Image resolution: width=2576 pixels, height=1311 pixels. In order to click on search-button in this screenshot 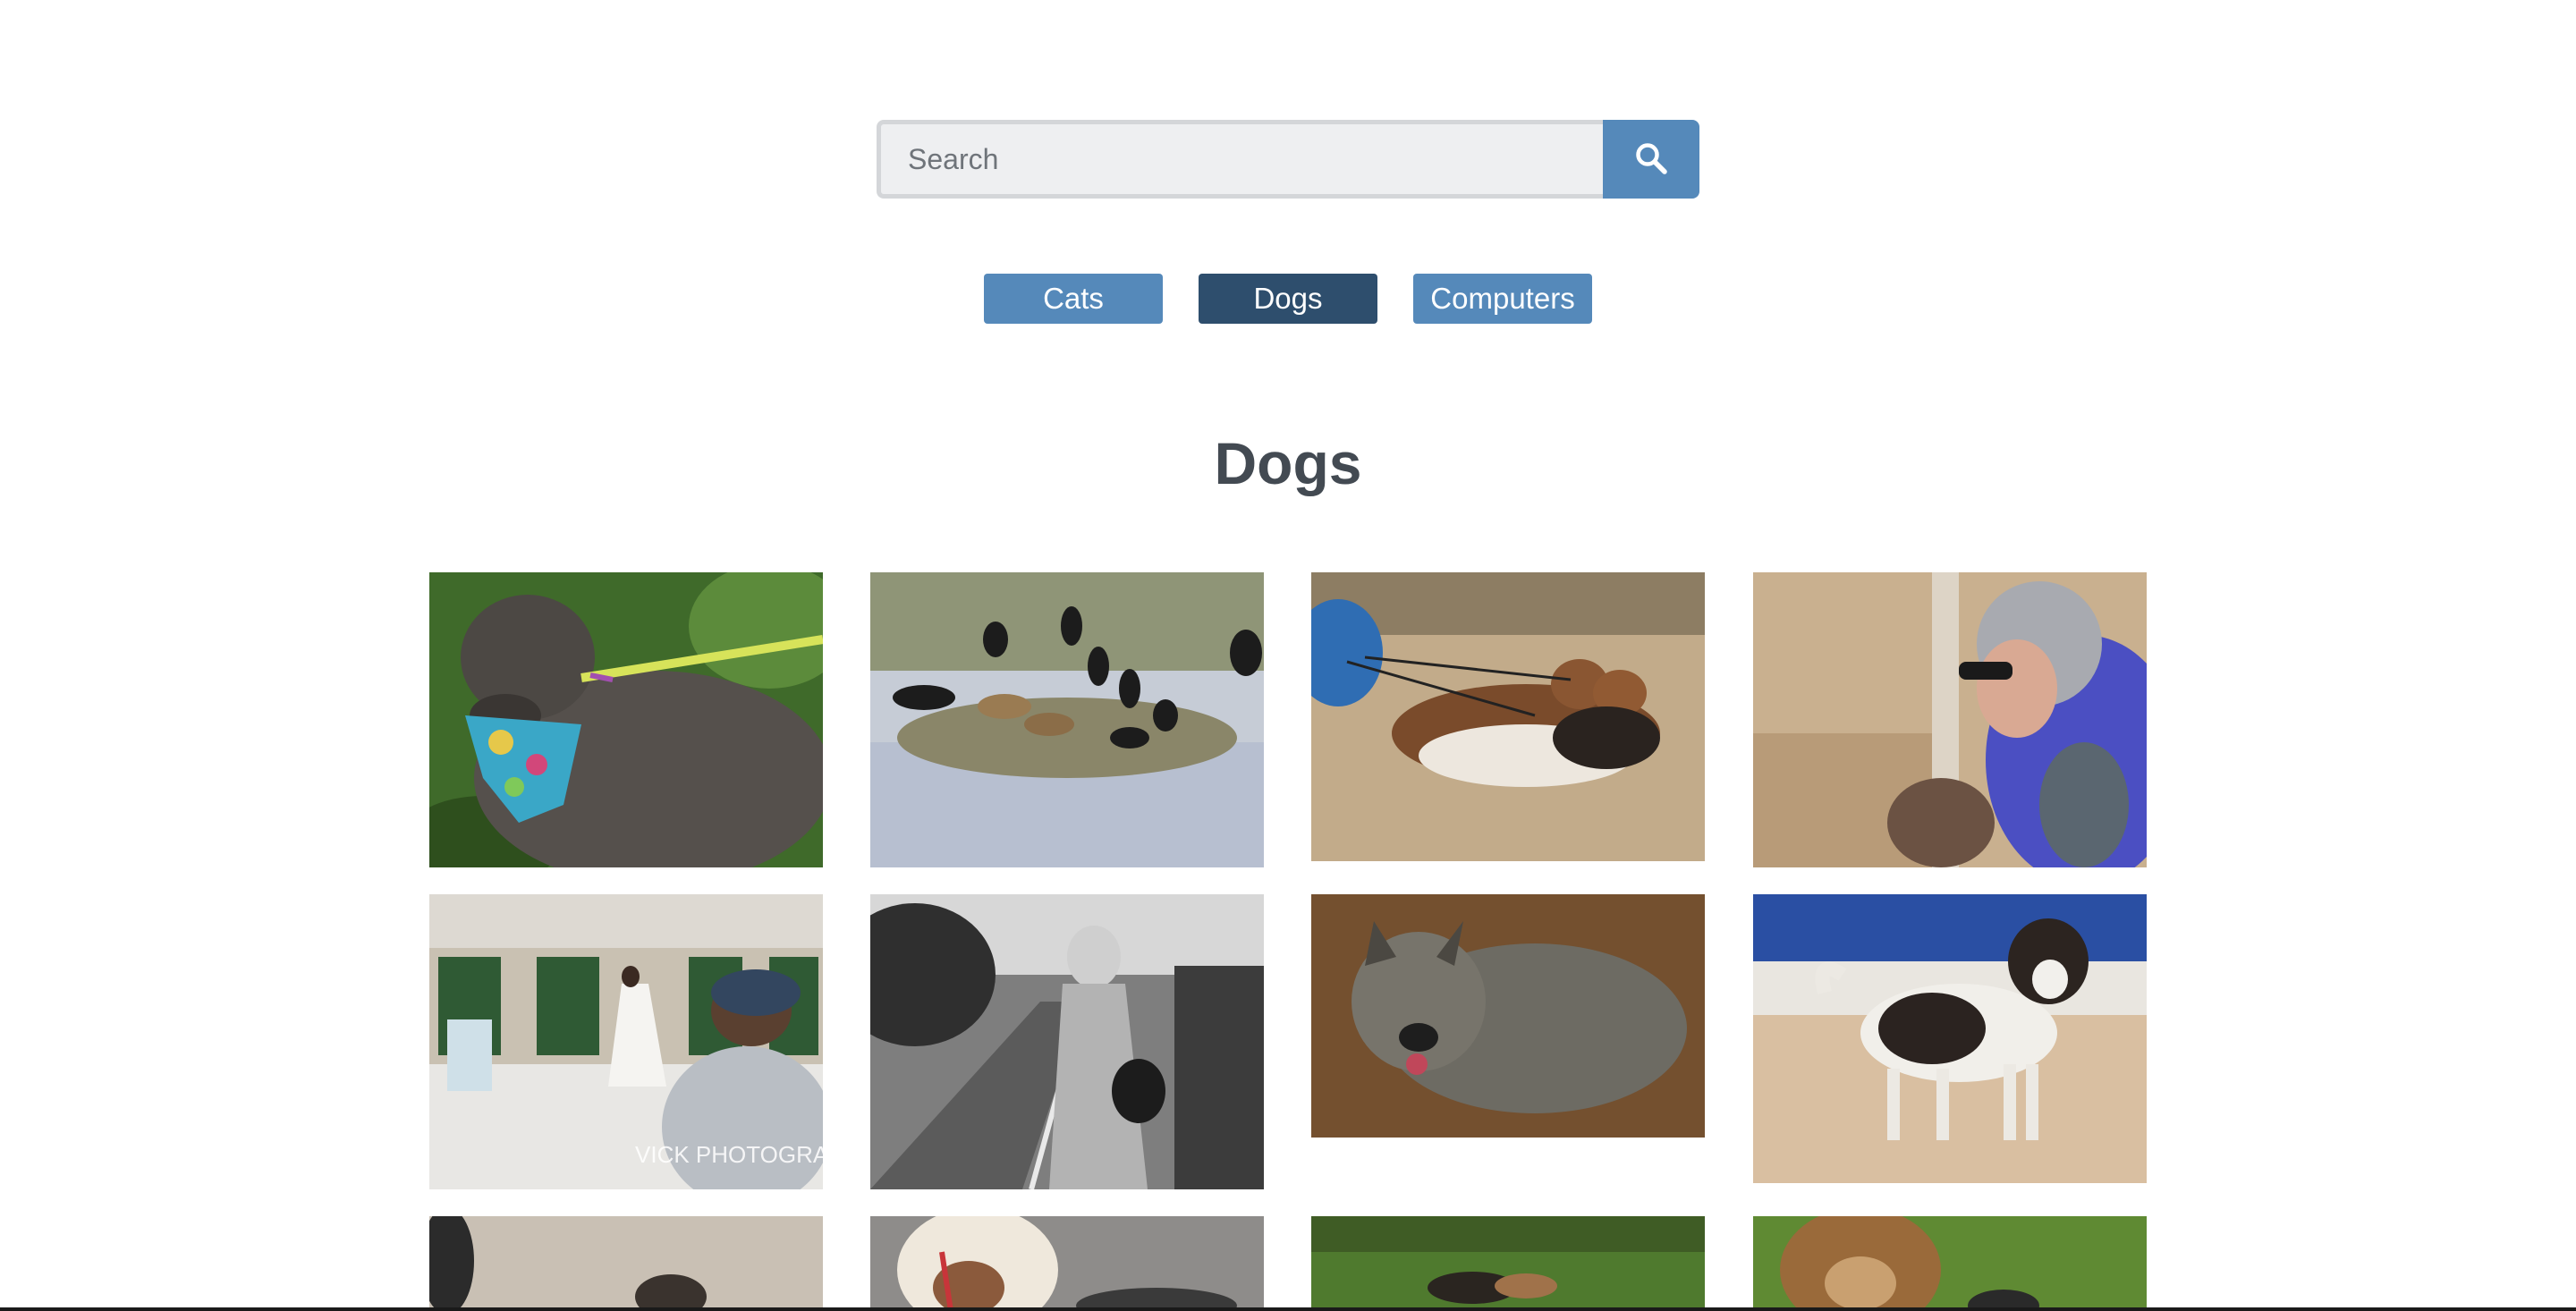, I will do `click(1651, 159)`.